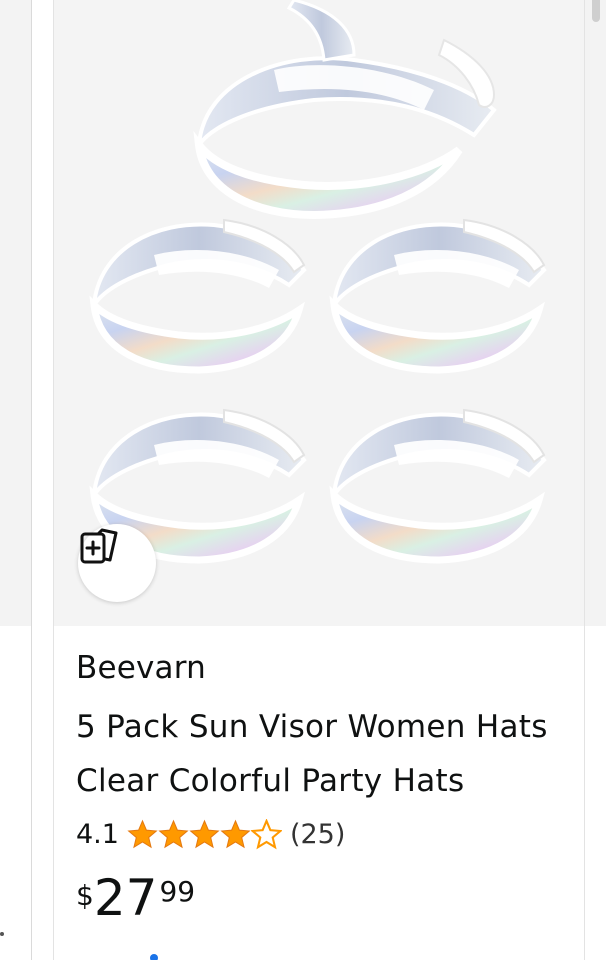 The width and height of the screenshot is (606, 960). What do you see at coordinates (595, 313) in the screenshot?
I see `next-product-image` at bounding box center [595, 313].